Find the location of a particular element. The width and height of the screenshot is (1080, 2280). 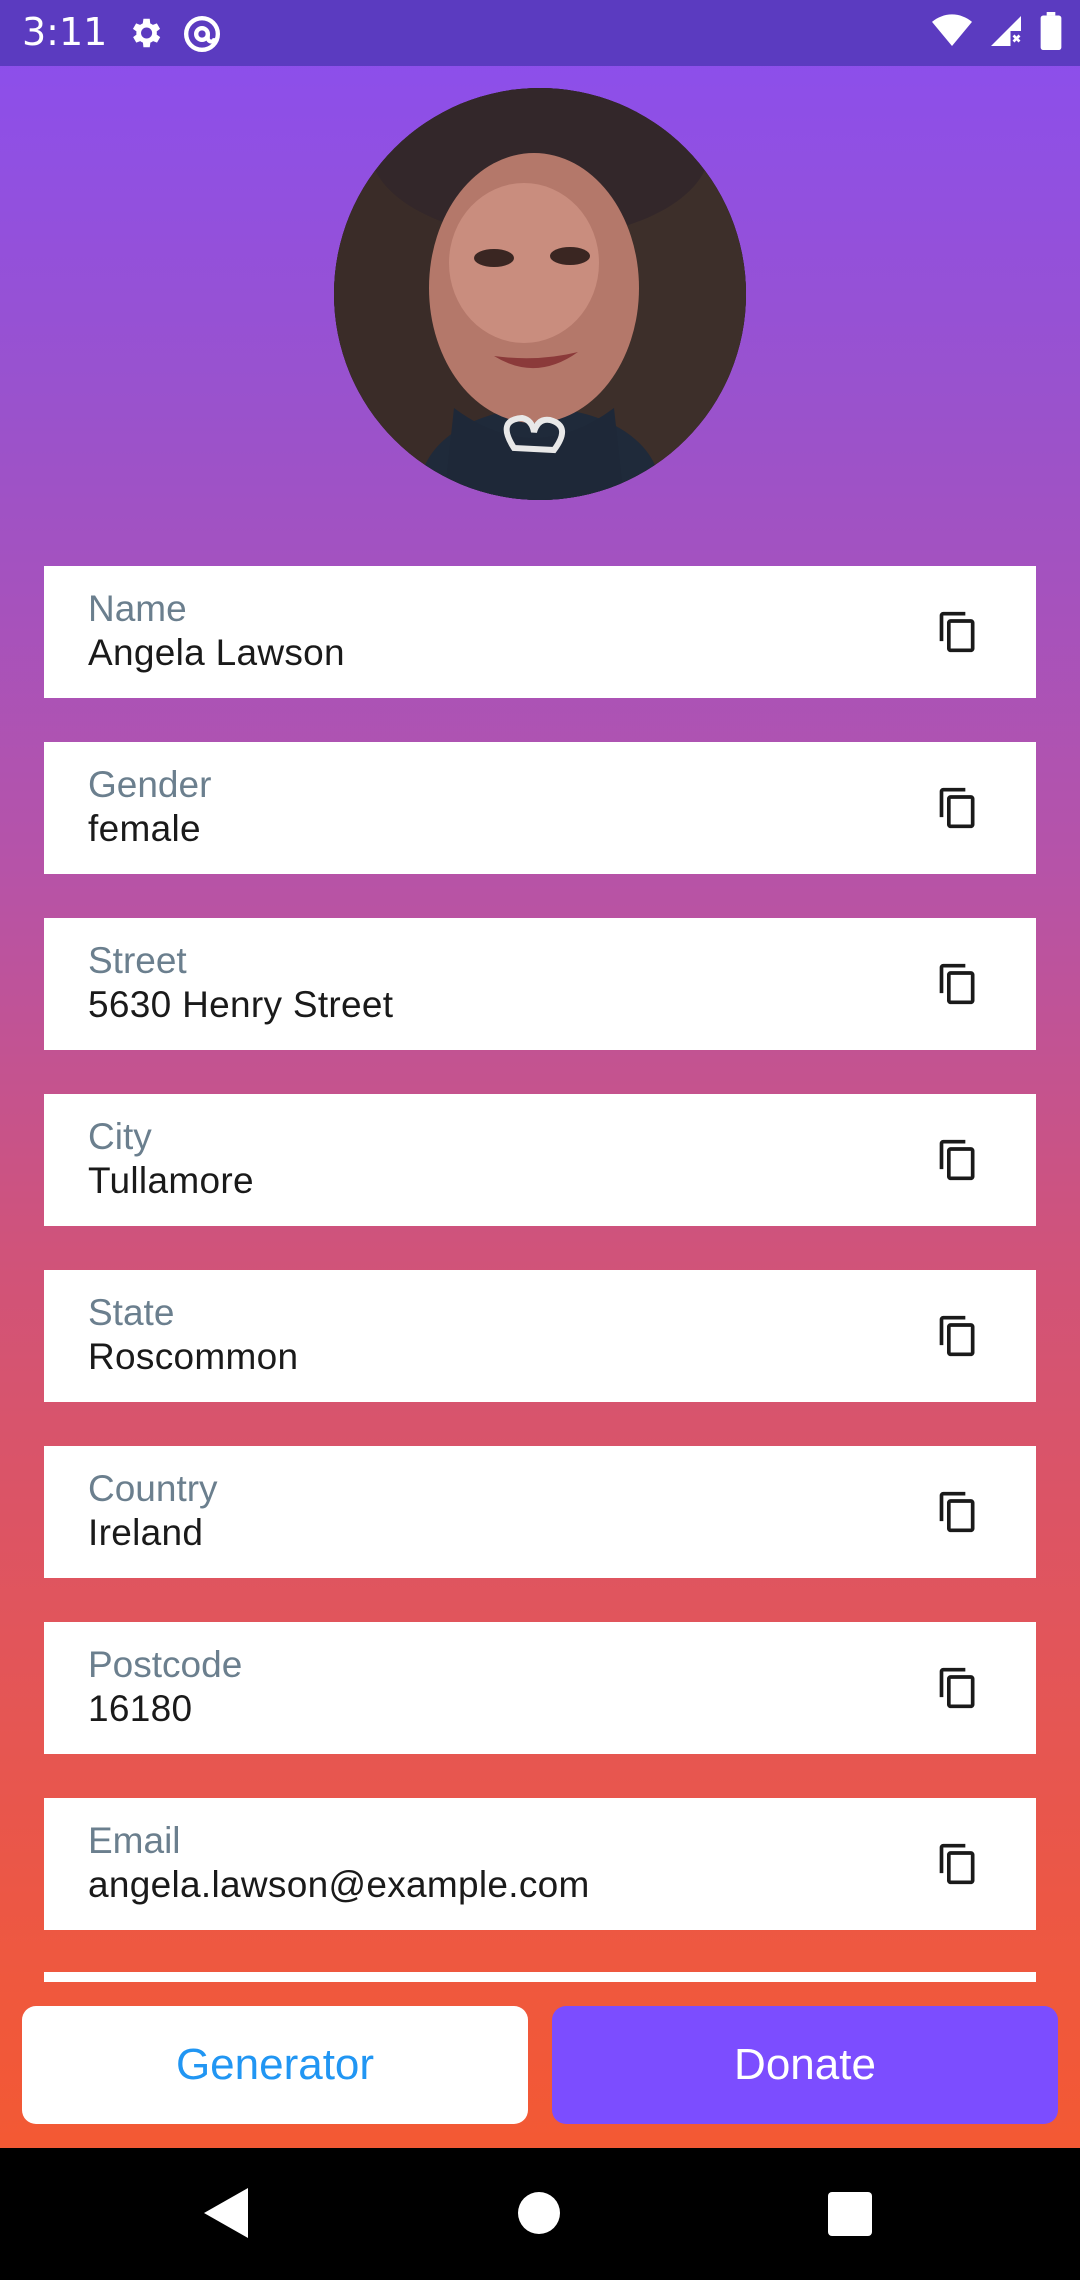

back-icon is located at coordinates (226, 2215).